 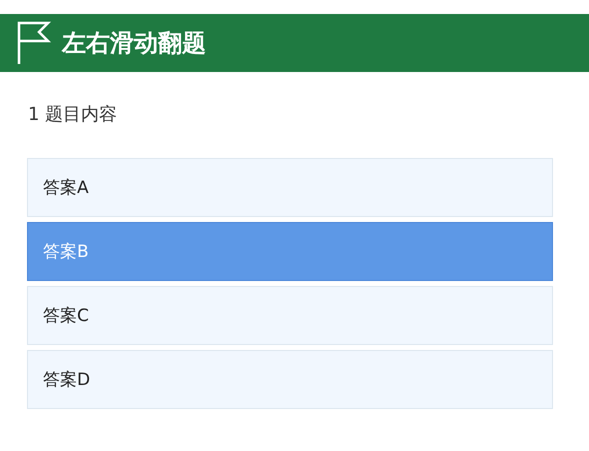 What do you see at coordinates (73, 115) in the screenshot?
I see `question-text: 1 题目内容` at bounding box center [73, 115].